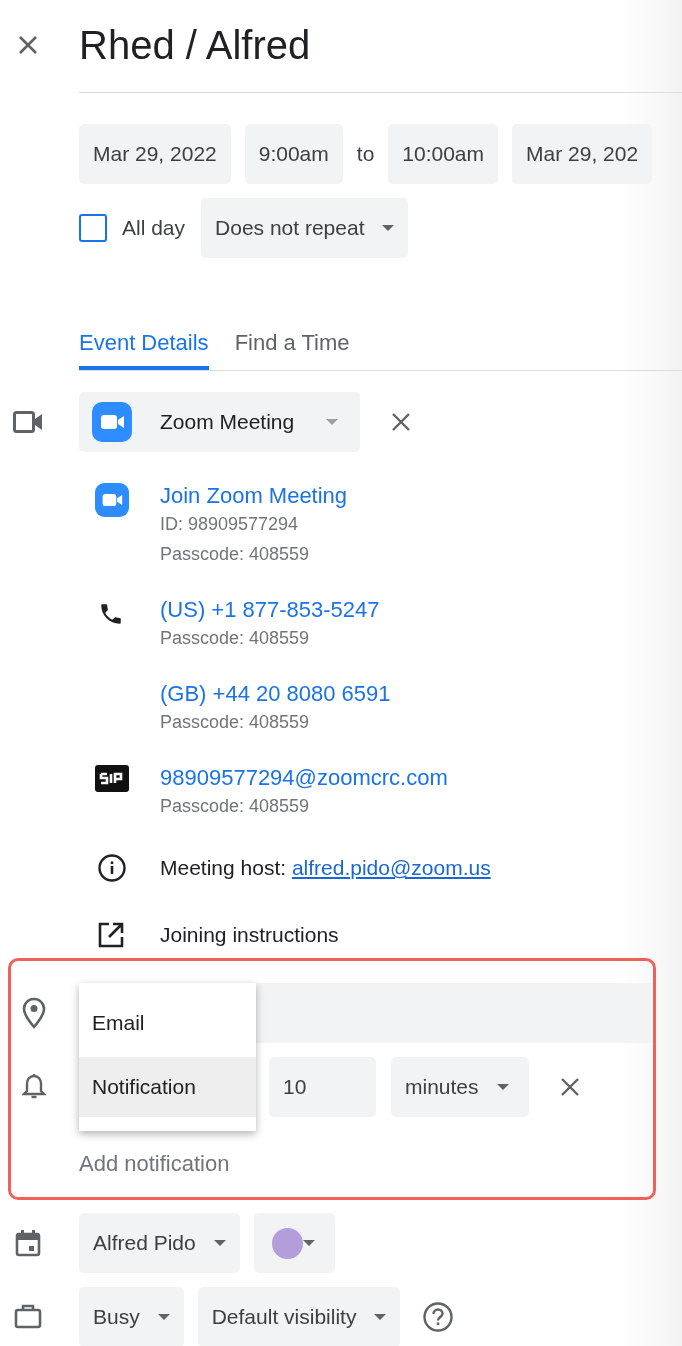 This screenshot has width=682, height=1346. Describe the element at coordinates (28, 1243) in the screenshot. I see `calendar-icon` at that location.